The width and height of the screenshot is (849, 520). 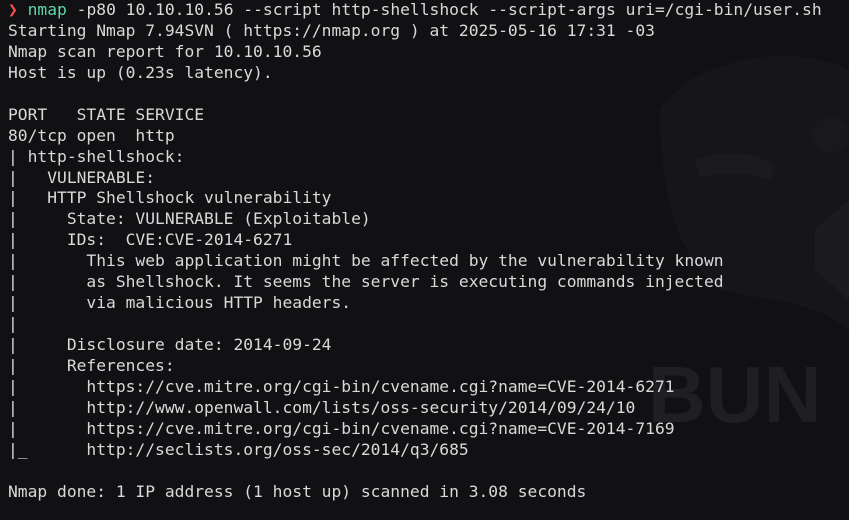 I want to click on output-line: | References:, so click(x=91, y=365).